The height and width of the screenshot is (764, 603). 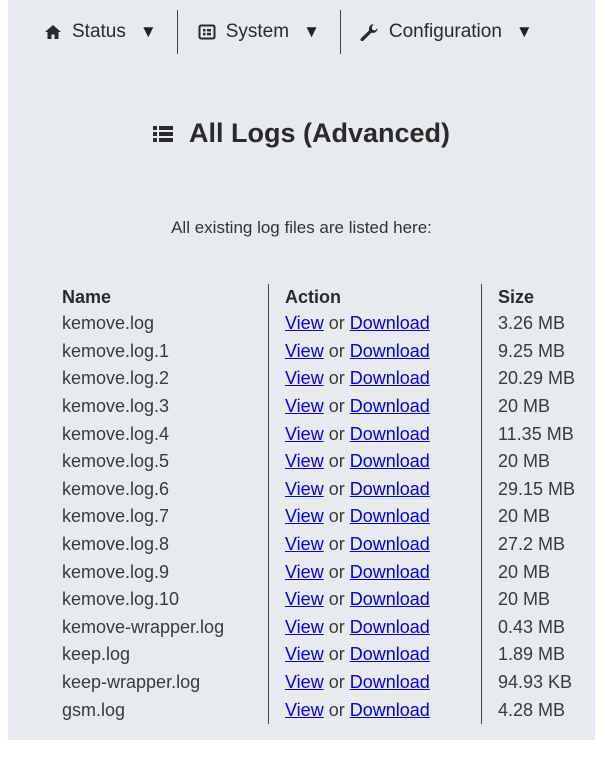 I want to click on log-file-name: kemove.log.3, so click(x=116, y=406).